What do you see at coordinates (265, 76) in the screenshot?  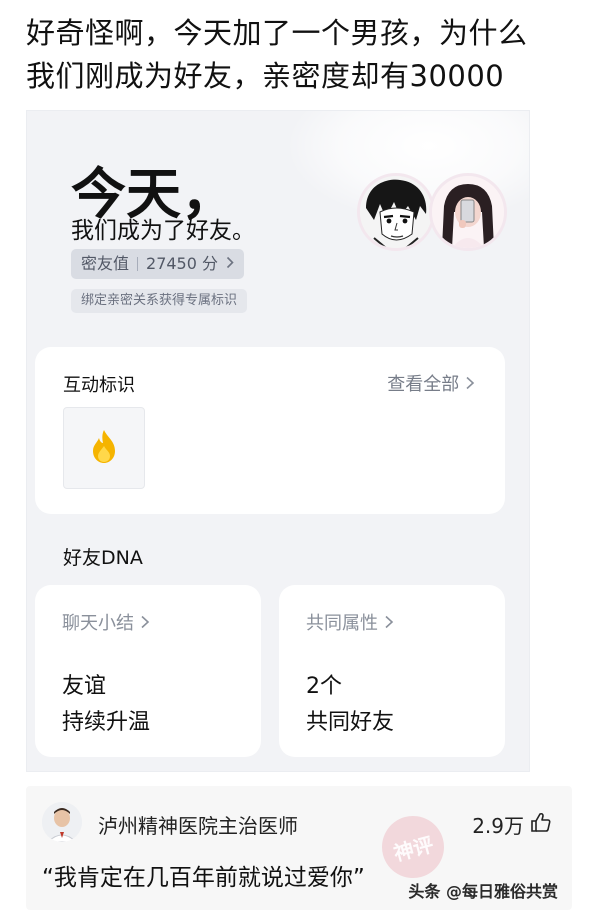 I see `post-title-line-2: 我们刚成为好友，亲密度却有30000` at bounding box center [265, 76].